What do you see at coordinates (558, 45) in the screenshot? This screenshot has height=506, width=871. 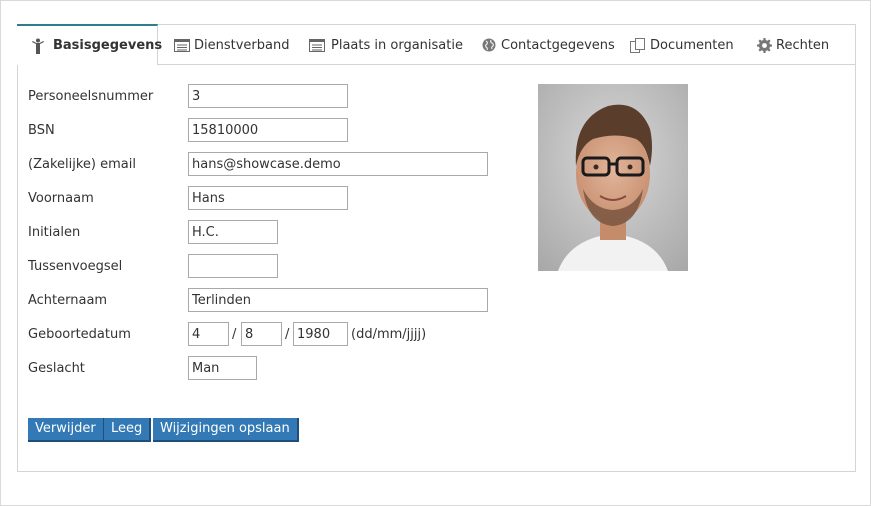 I see `tab-label: Contactgegevens` at bounding box center [558, 45].